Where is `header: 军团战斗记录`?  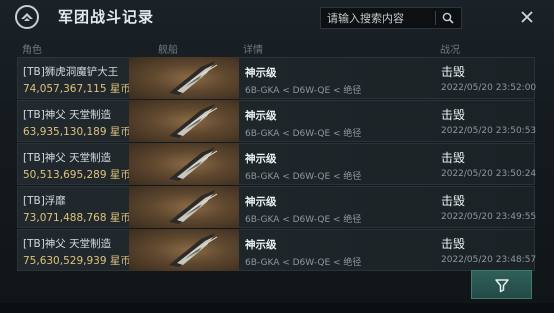
header: 军团战斗记录 is located at coordinates (277, 17).